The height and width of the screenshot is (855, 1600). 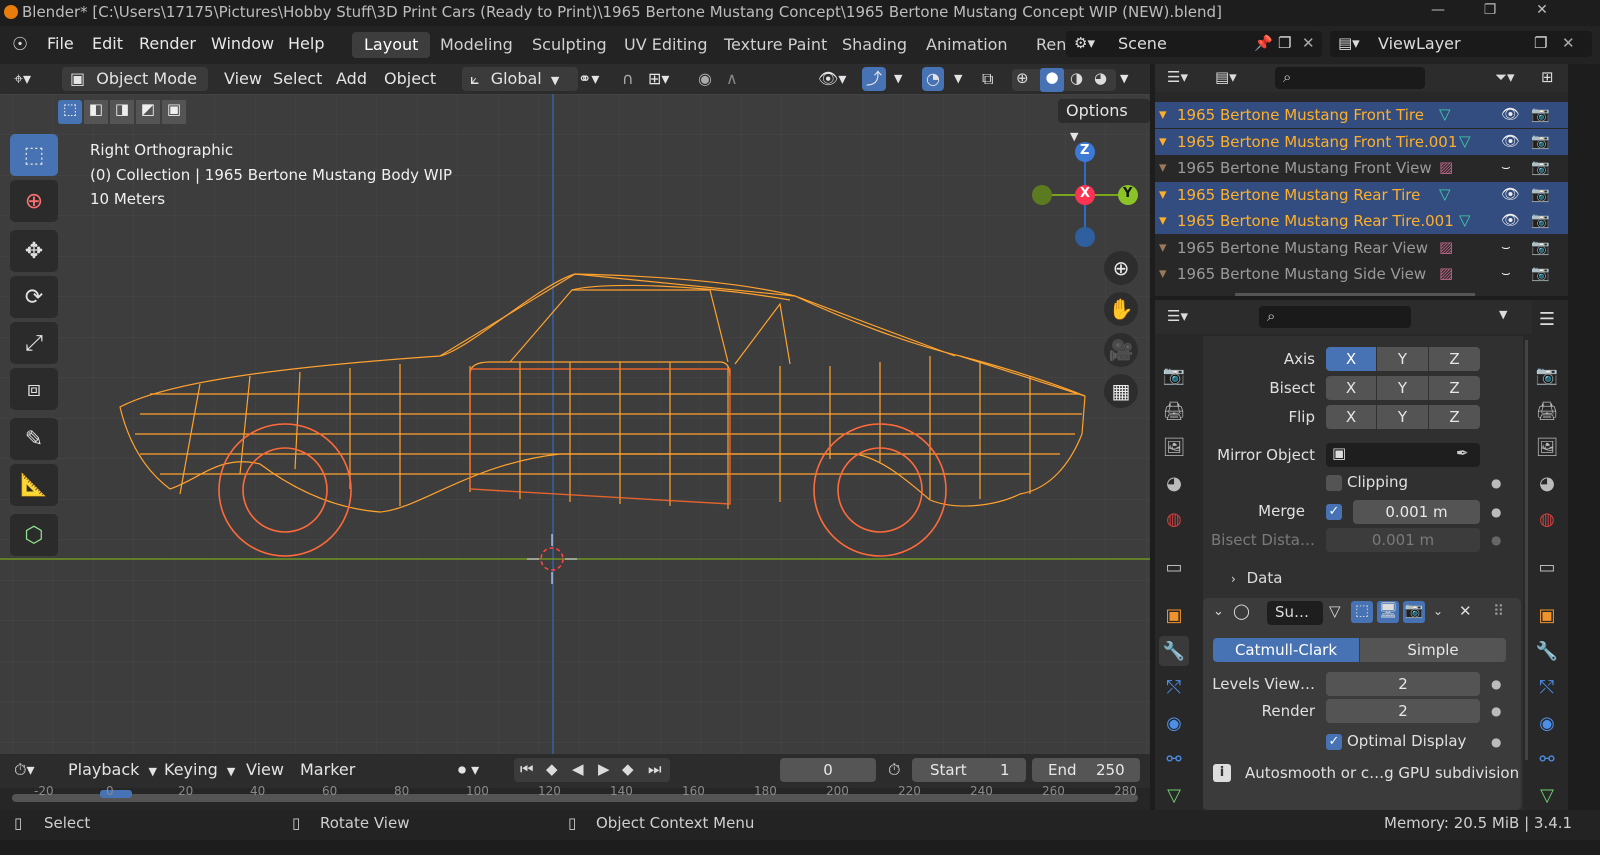 What do you see at coordinates (1547, 687) in the screenshot?
I see `secondary-particles-icon: ⤲` at bounding box center [1547, 687].